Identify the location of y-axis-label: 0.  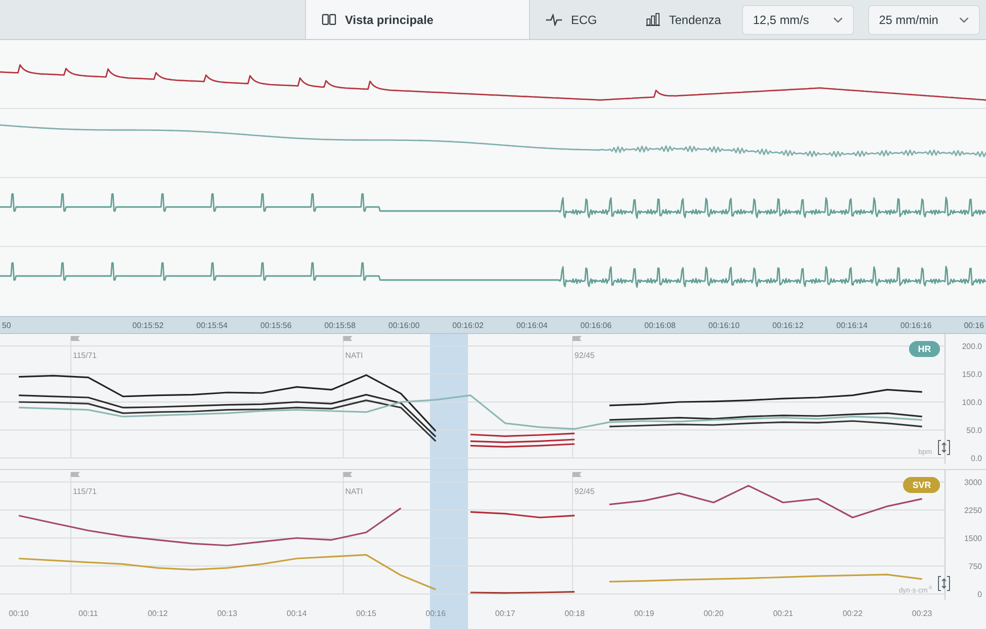
(980, 594).